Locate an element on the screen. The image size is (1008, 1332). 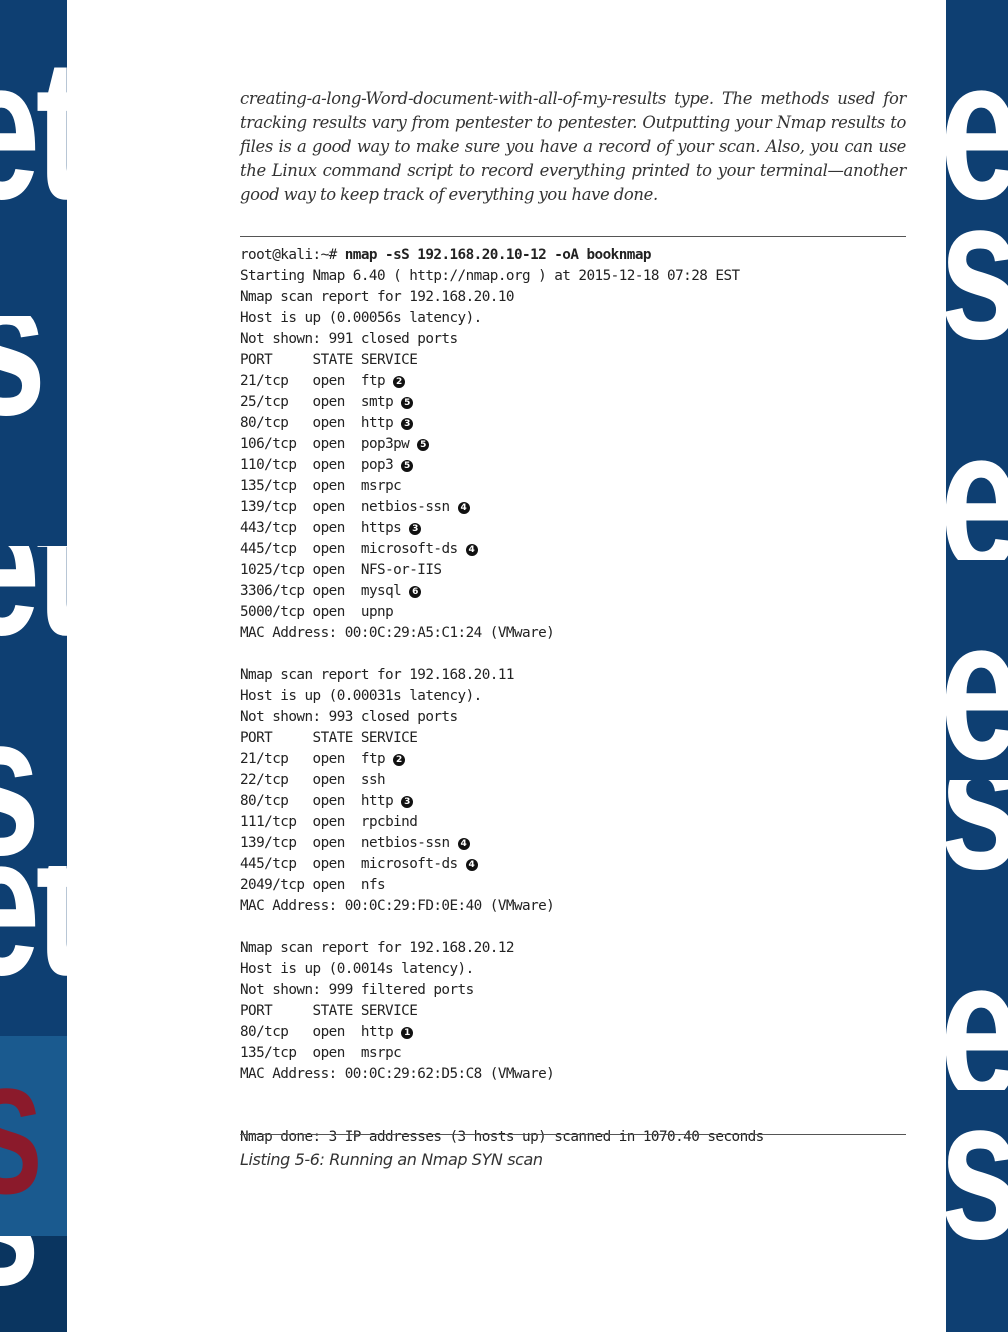
left-tile-4: s is located at coordinates (33, 786).